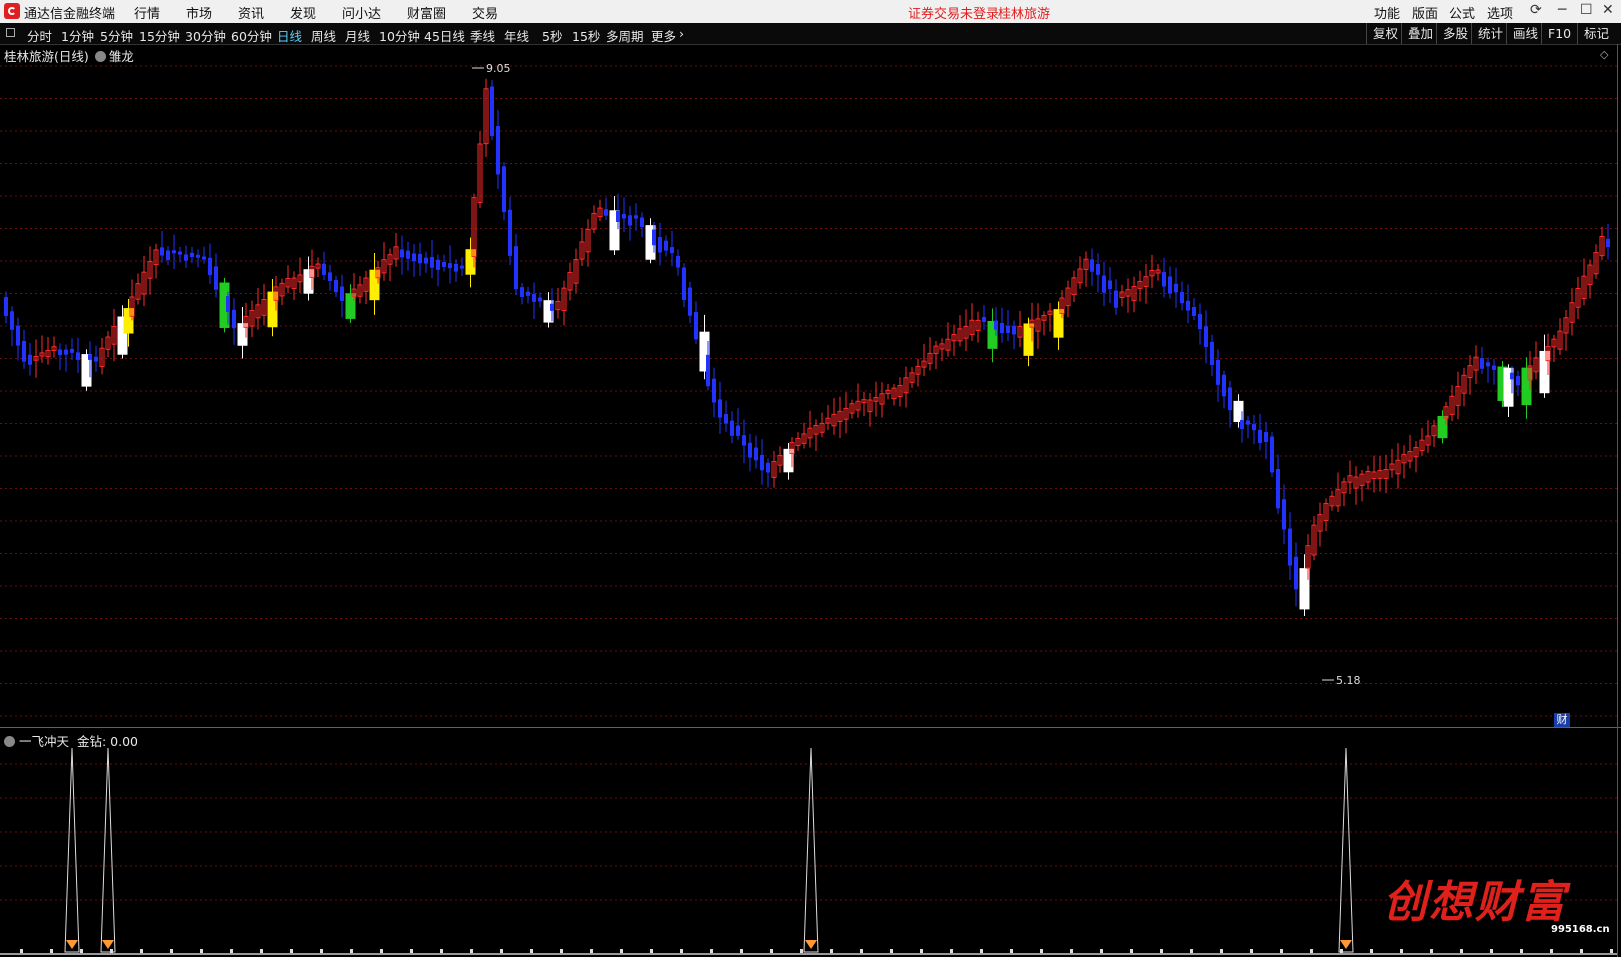 The image size is (1621, 957). I want to click on tool-mark-button: 标记, so click(1596, 33).